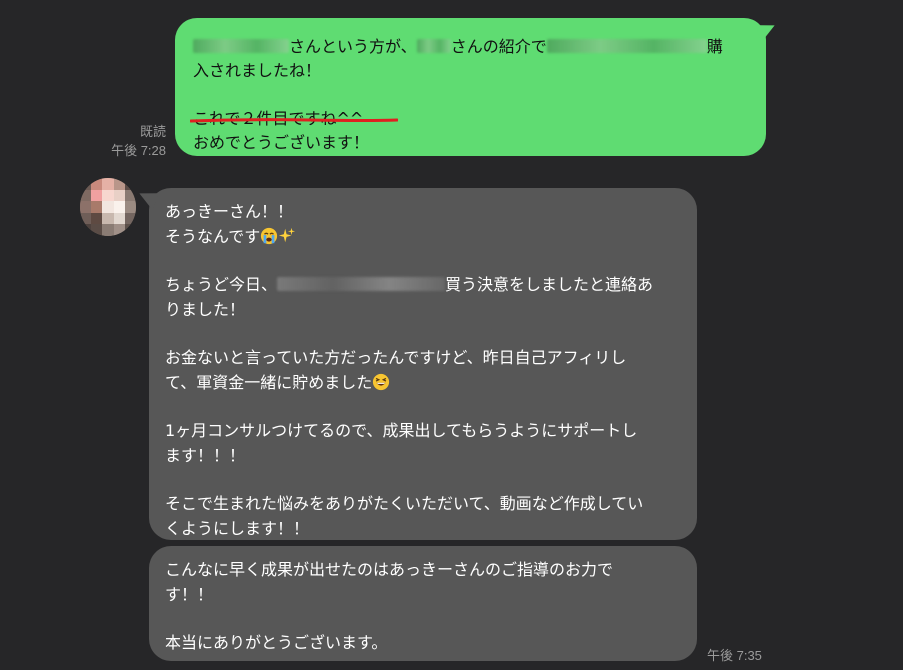 This screenshot has height=670, width=903. What do you see at coordinates (389, 569) in the screenshot?
I see `incoming-line: こんなに早く成果が出せたのはあっきーさんのご指導のお力で` at bounding box center [389, 569].